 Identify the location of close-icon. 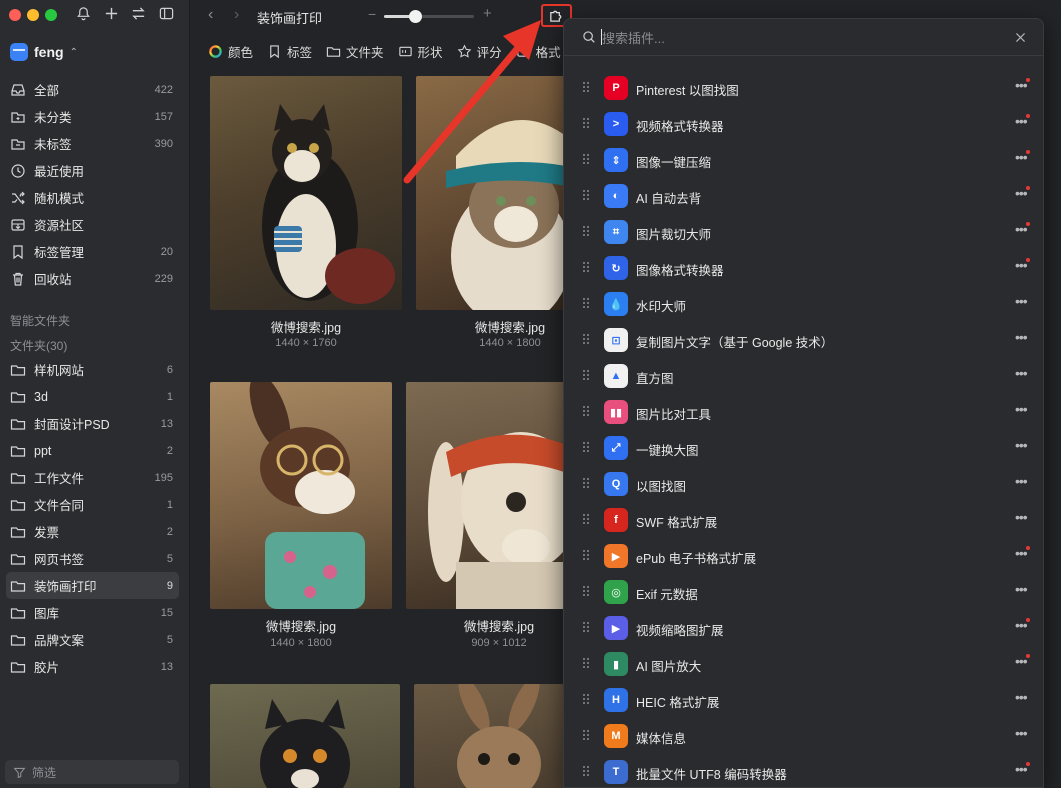
(1020, 37).